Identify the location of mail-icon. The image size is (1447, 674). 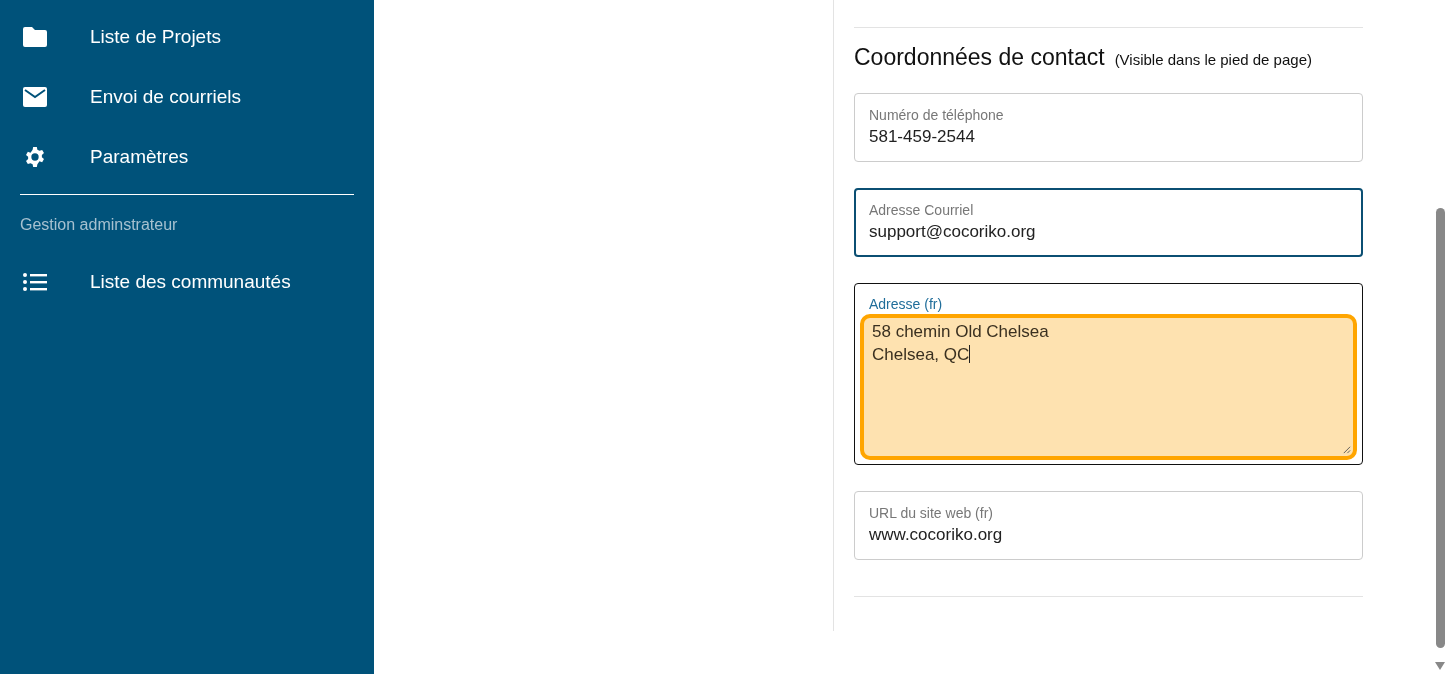
(35, 97).